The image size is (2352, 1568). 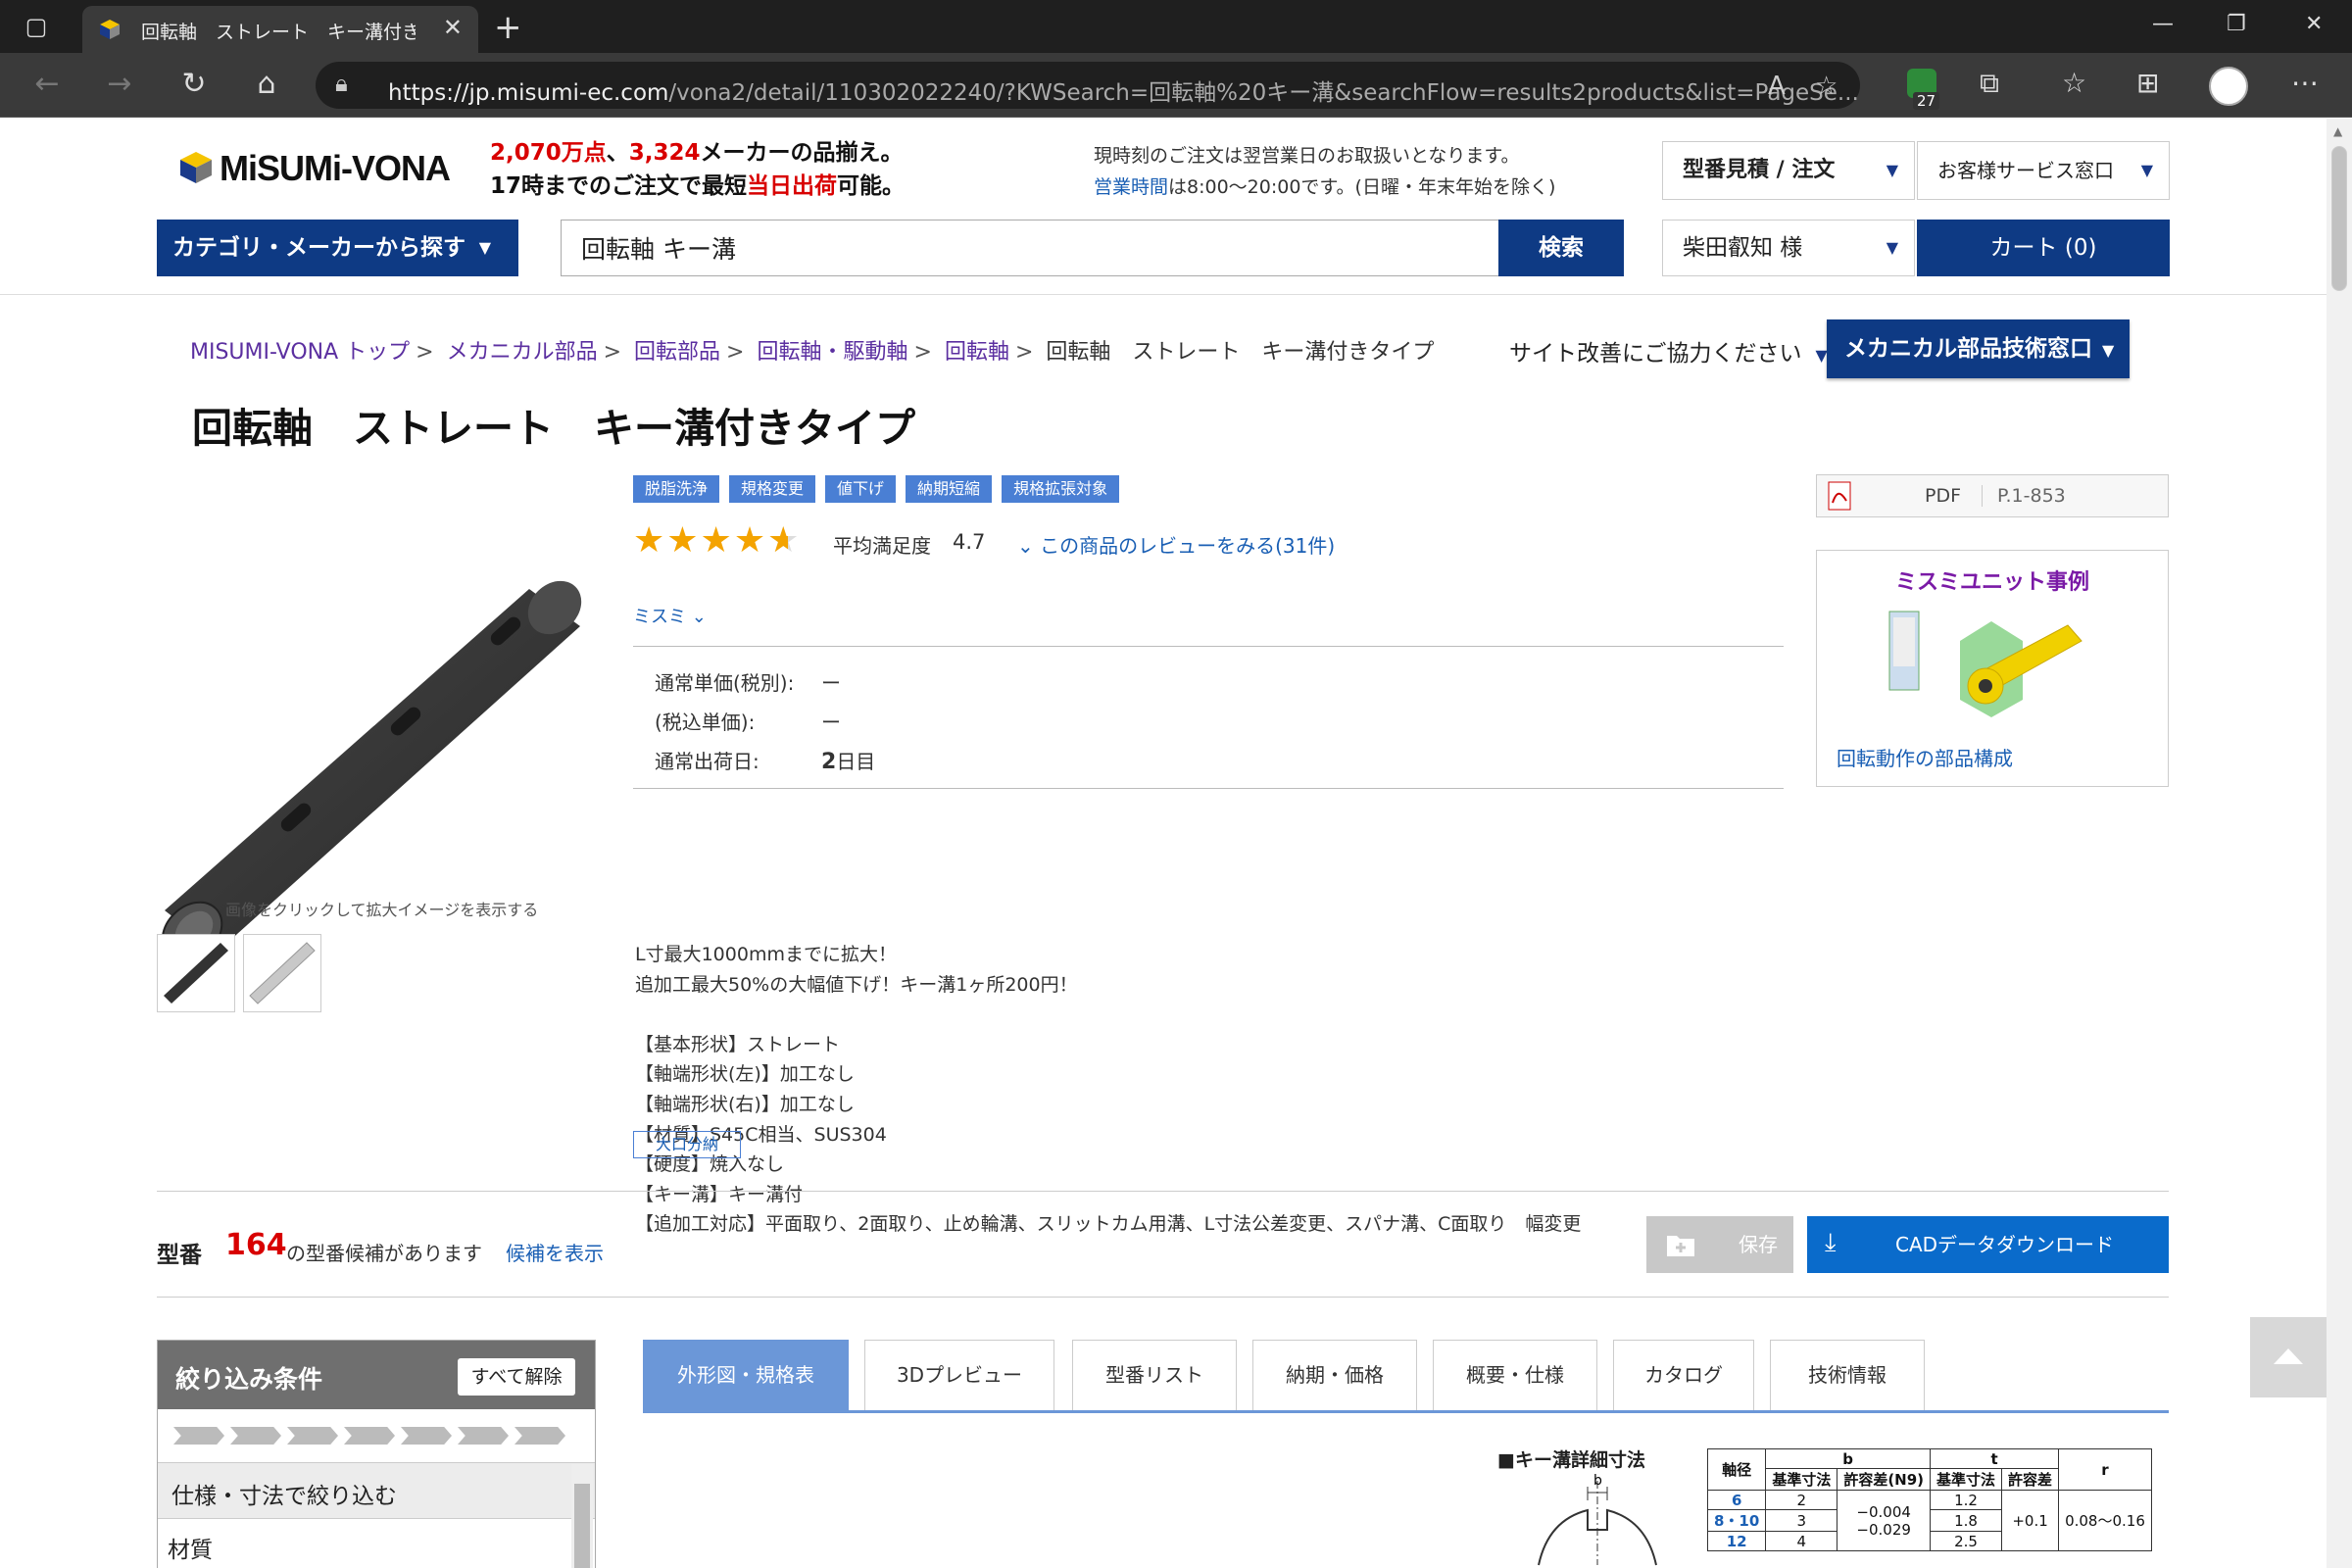 I want to click on filter-scrollbar, so click(x=582, y=1516).